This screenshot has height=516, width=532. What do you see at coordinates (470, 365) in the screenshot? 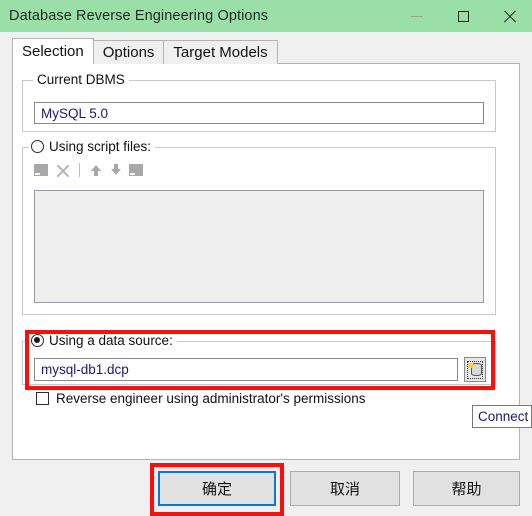
I see `sparkle-icon` at bounding box center [470, 365].